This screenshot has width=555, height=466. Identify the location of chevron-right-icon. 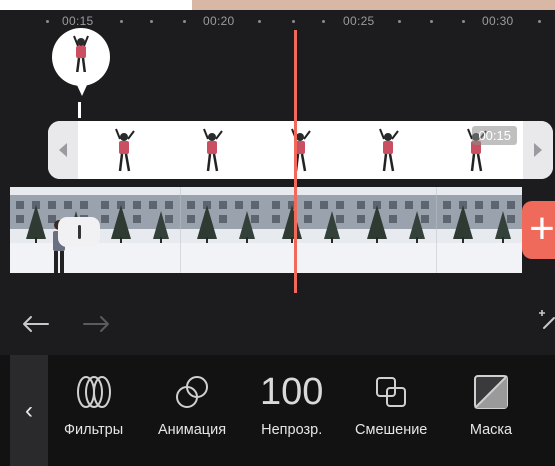
(538, 150).